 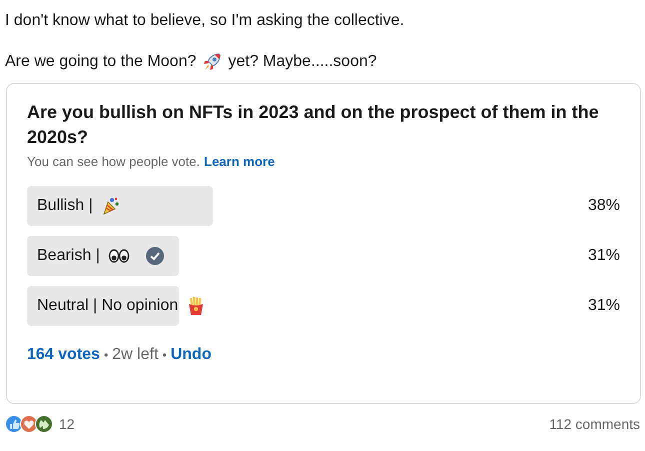 What do you see at coordinates (313, 125) in the screenshot?
I see `poll-question: Are you bullish on NFTs in 2023 and on the prospect of them in the 2020s?` at bounding box center [313, 125].